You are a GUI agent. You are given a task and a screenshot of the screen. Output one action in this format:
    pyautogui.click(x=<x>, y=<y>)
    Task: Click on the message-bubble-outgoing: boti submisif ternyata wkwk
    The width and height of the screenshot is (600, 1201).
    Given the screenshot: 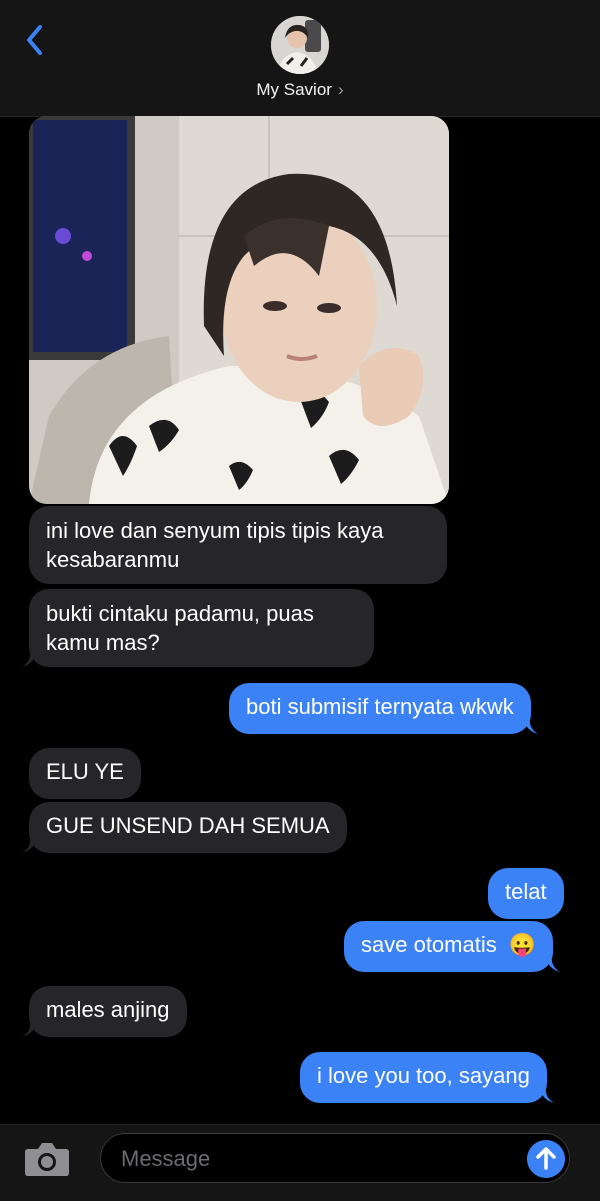 What is the action you would take?
    pyautogui.click(x=383, y=708)
    